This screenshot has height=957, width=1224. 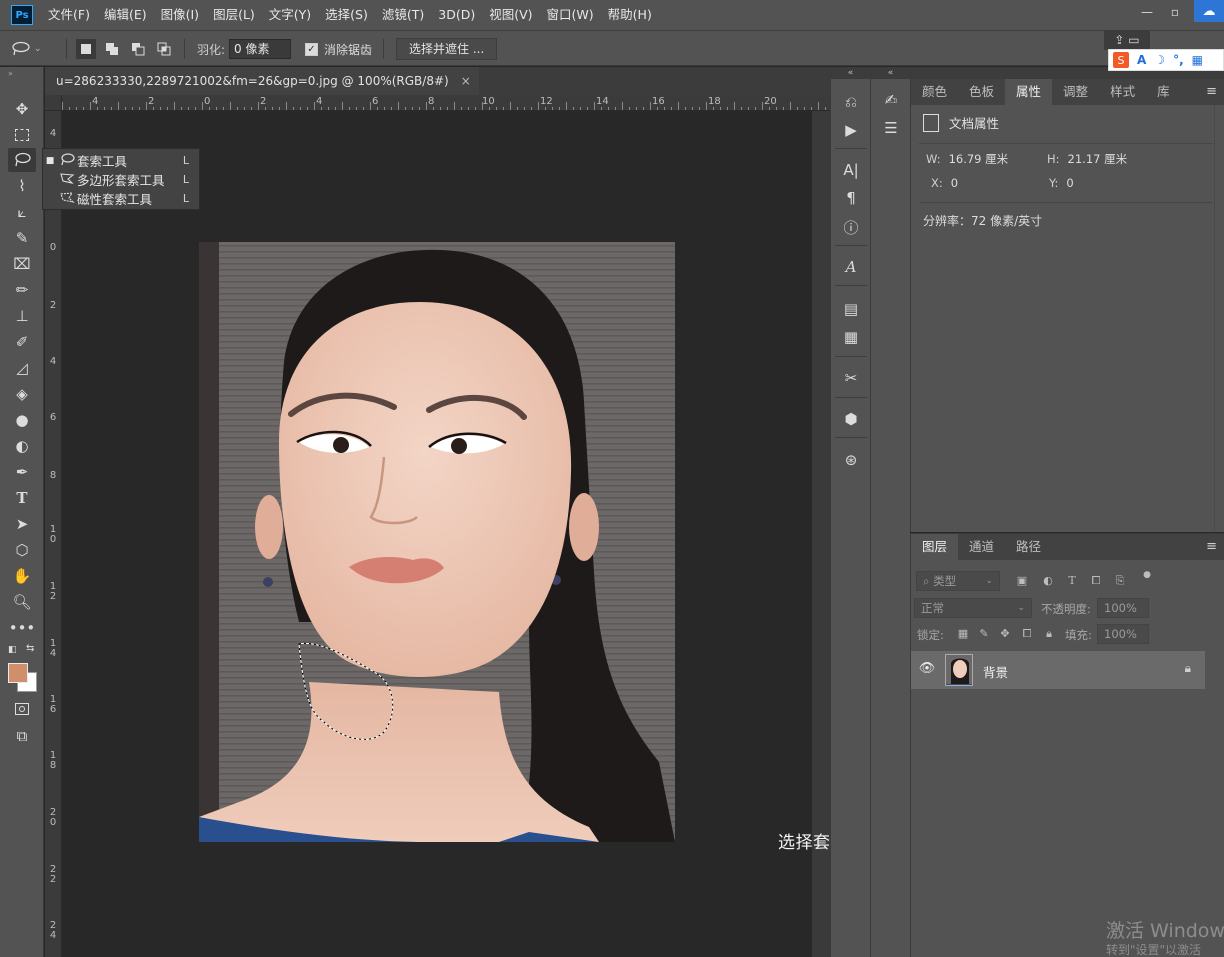 What do you see at coordinates (22, 186) in the screenshot?
I see `quick-selection-tool-icon: ⌇` at bounding box center [22, 186].